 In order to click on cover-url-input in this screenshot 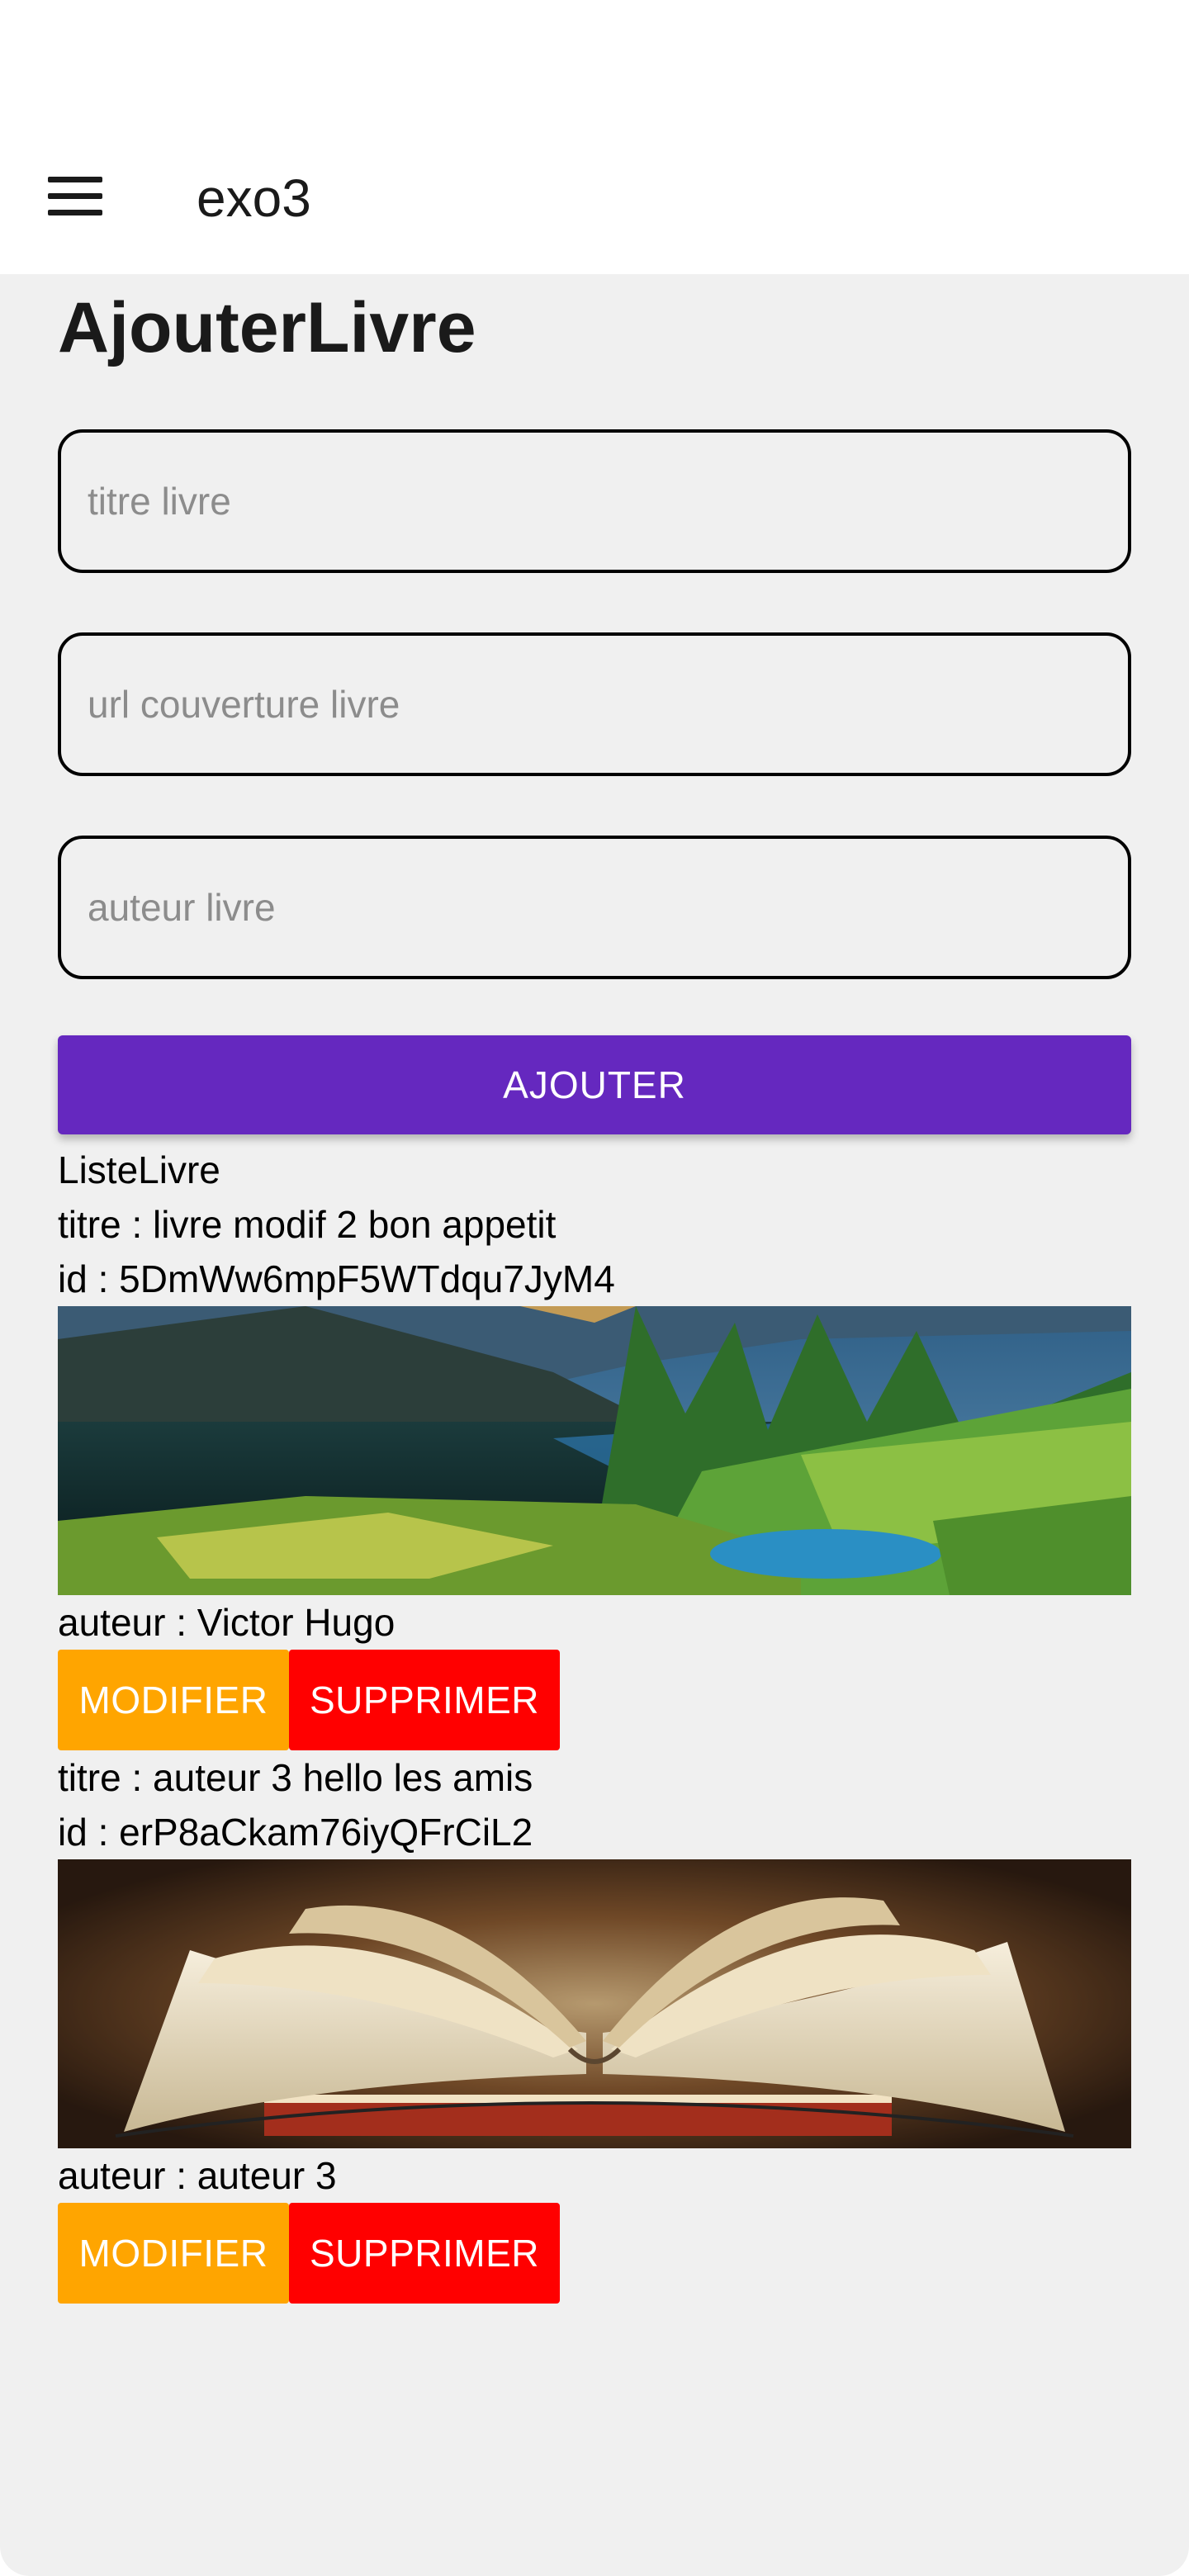, I will do `click(591, 704)`.